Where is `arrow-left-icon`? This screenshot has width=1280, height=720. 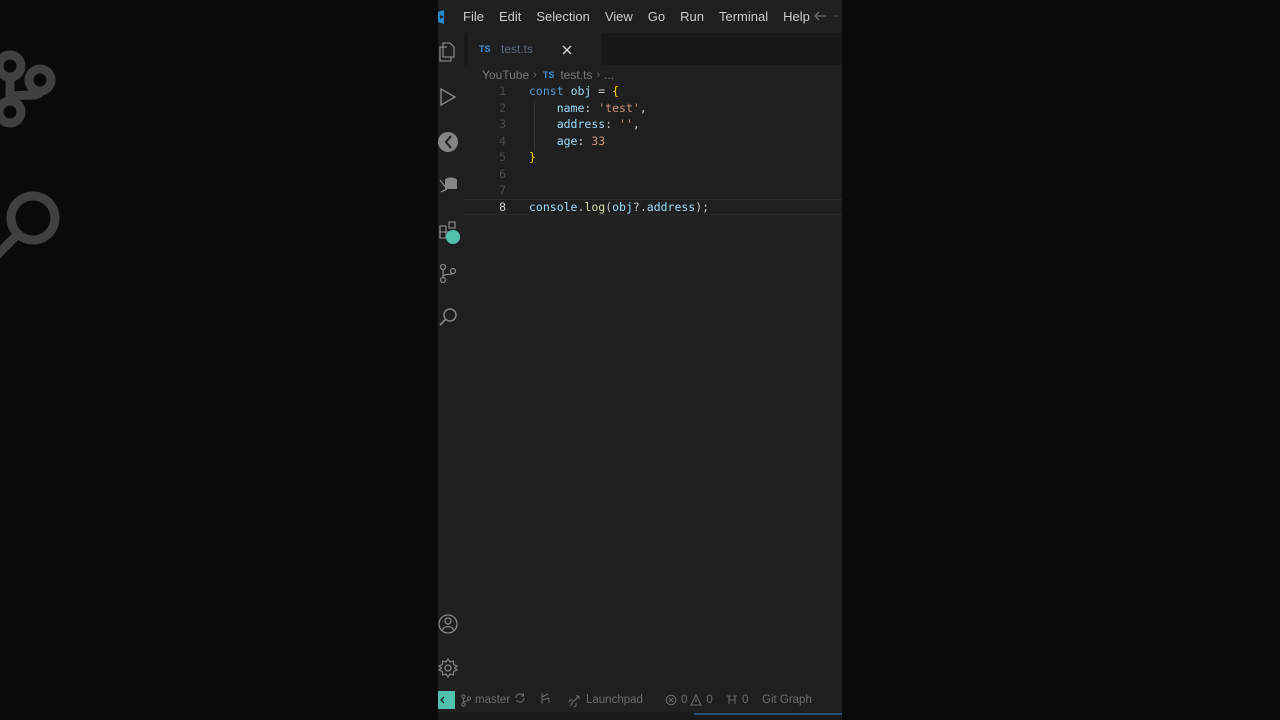 arrow-left-icon is located at coordinates (820, 16).